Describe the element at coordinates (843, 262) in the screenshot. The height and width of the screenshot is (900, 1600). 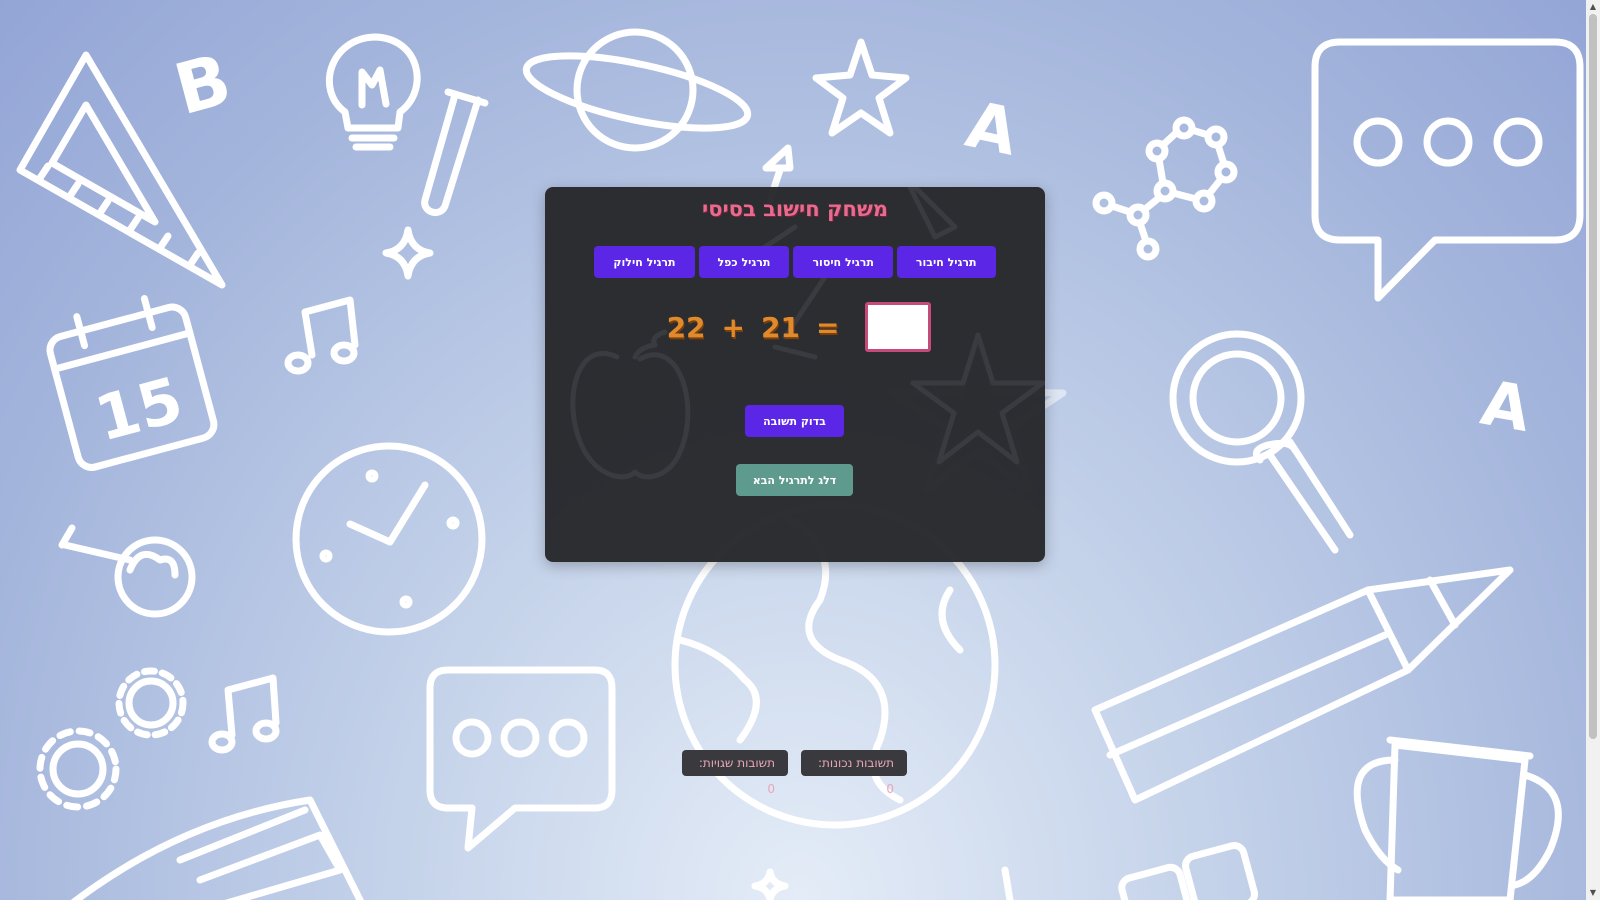
I see `subtraction-mode-button: תרגיל חיסור` at that location.